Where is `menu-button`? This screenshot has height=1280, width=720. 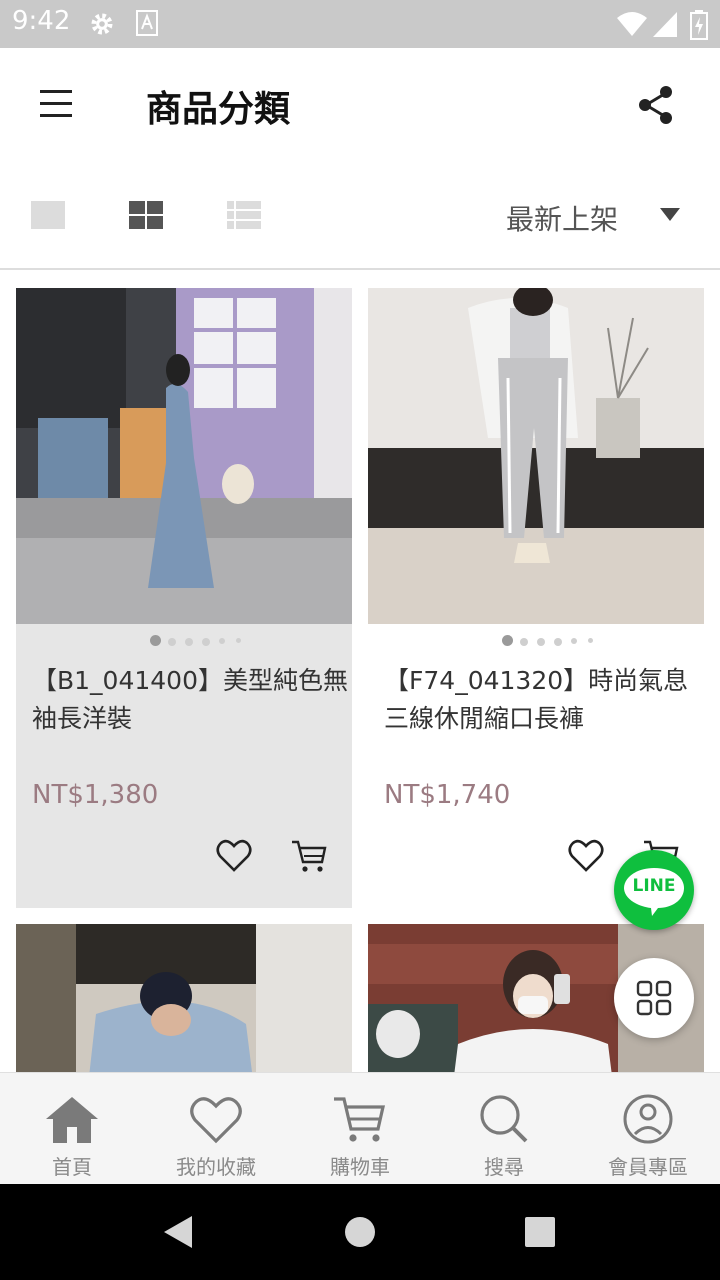 menu-button is located at coordinates (56, 104).